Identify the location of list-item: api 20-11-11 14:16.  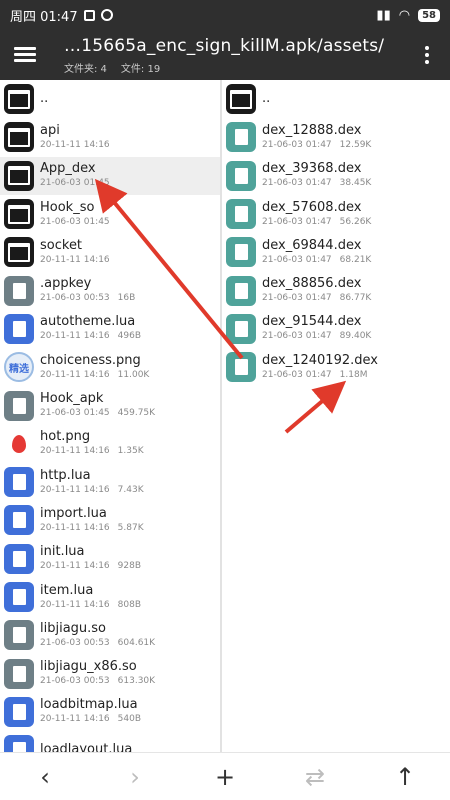
(110, 137).